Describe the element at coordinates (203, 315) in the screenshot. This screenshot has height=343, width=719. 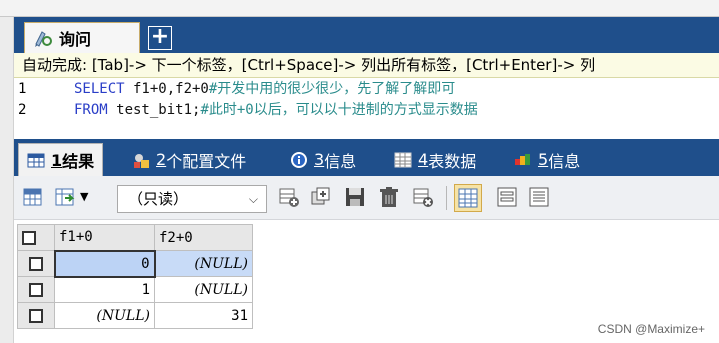
I see `grid-cell: 31` at that location.